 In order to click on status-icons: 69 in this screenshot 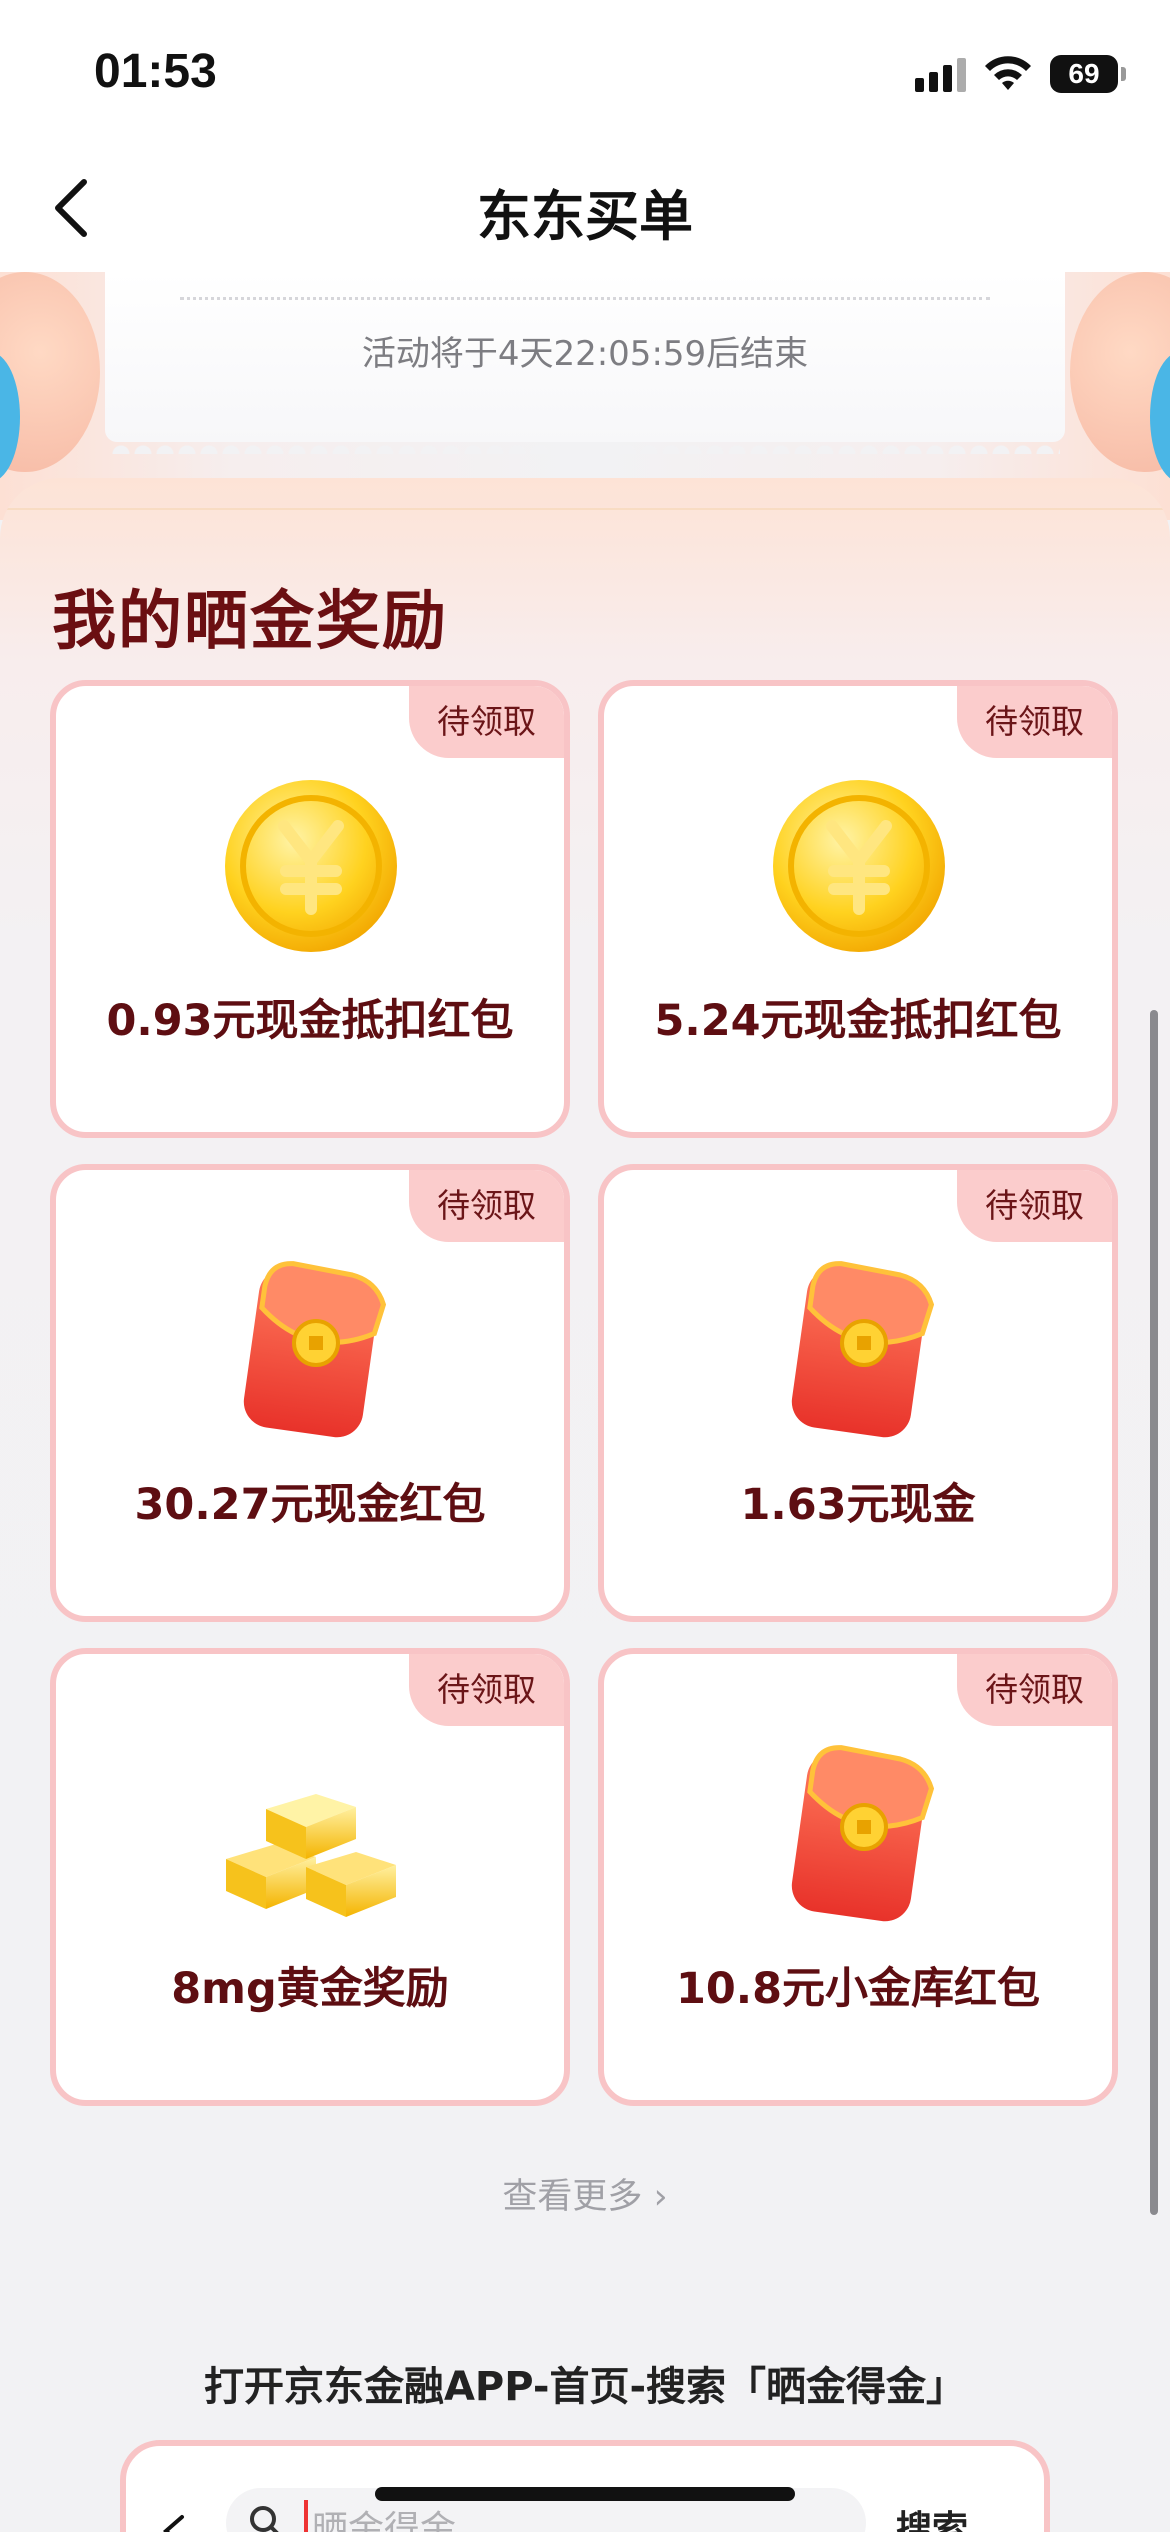, I will do `click(1020, 74)`.